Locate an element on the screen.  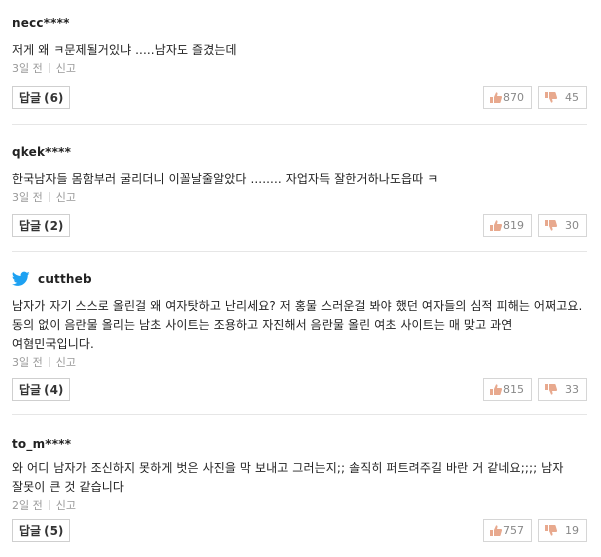
twitter-icon is located at coordinates (21, 278).